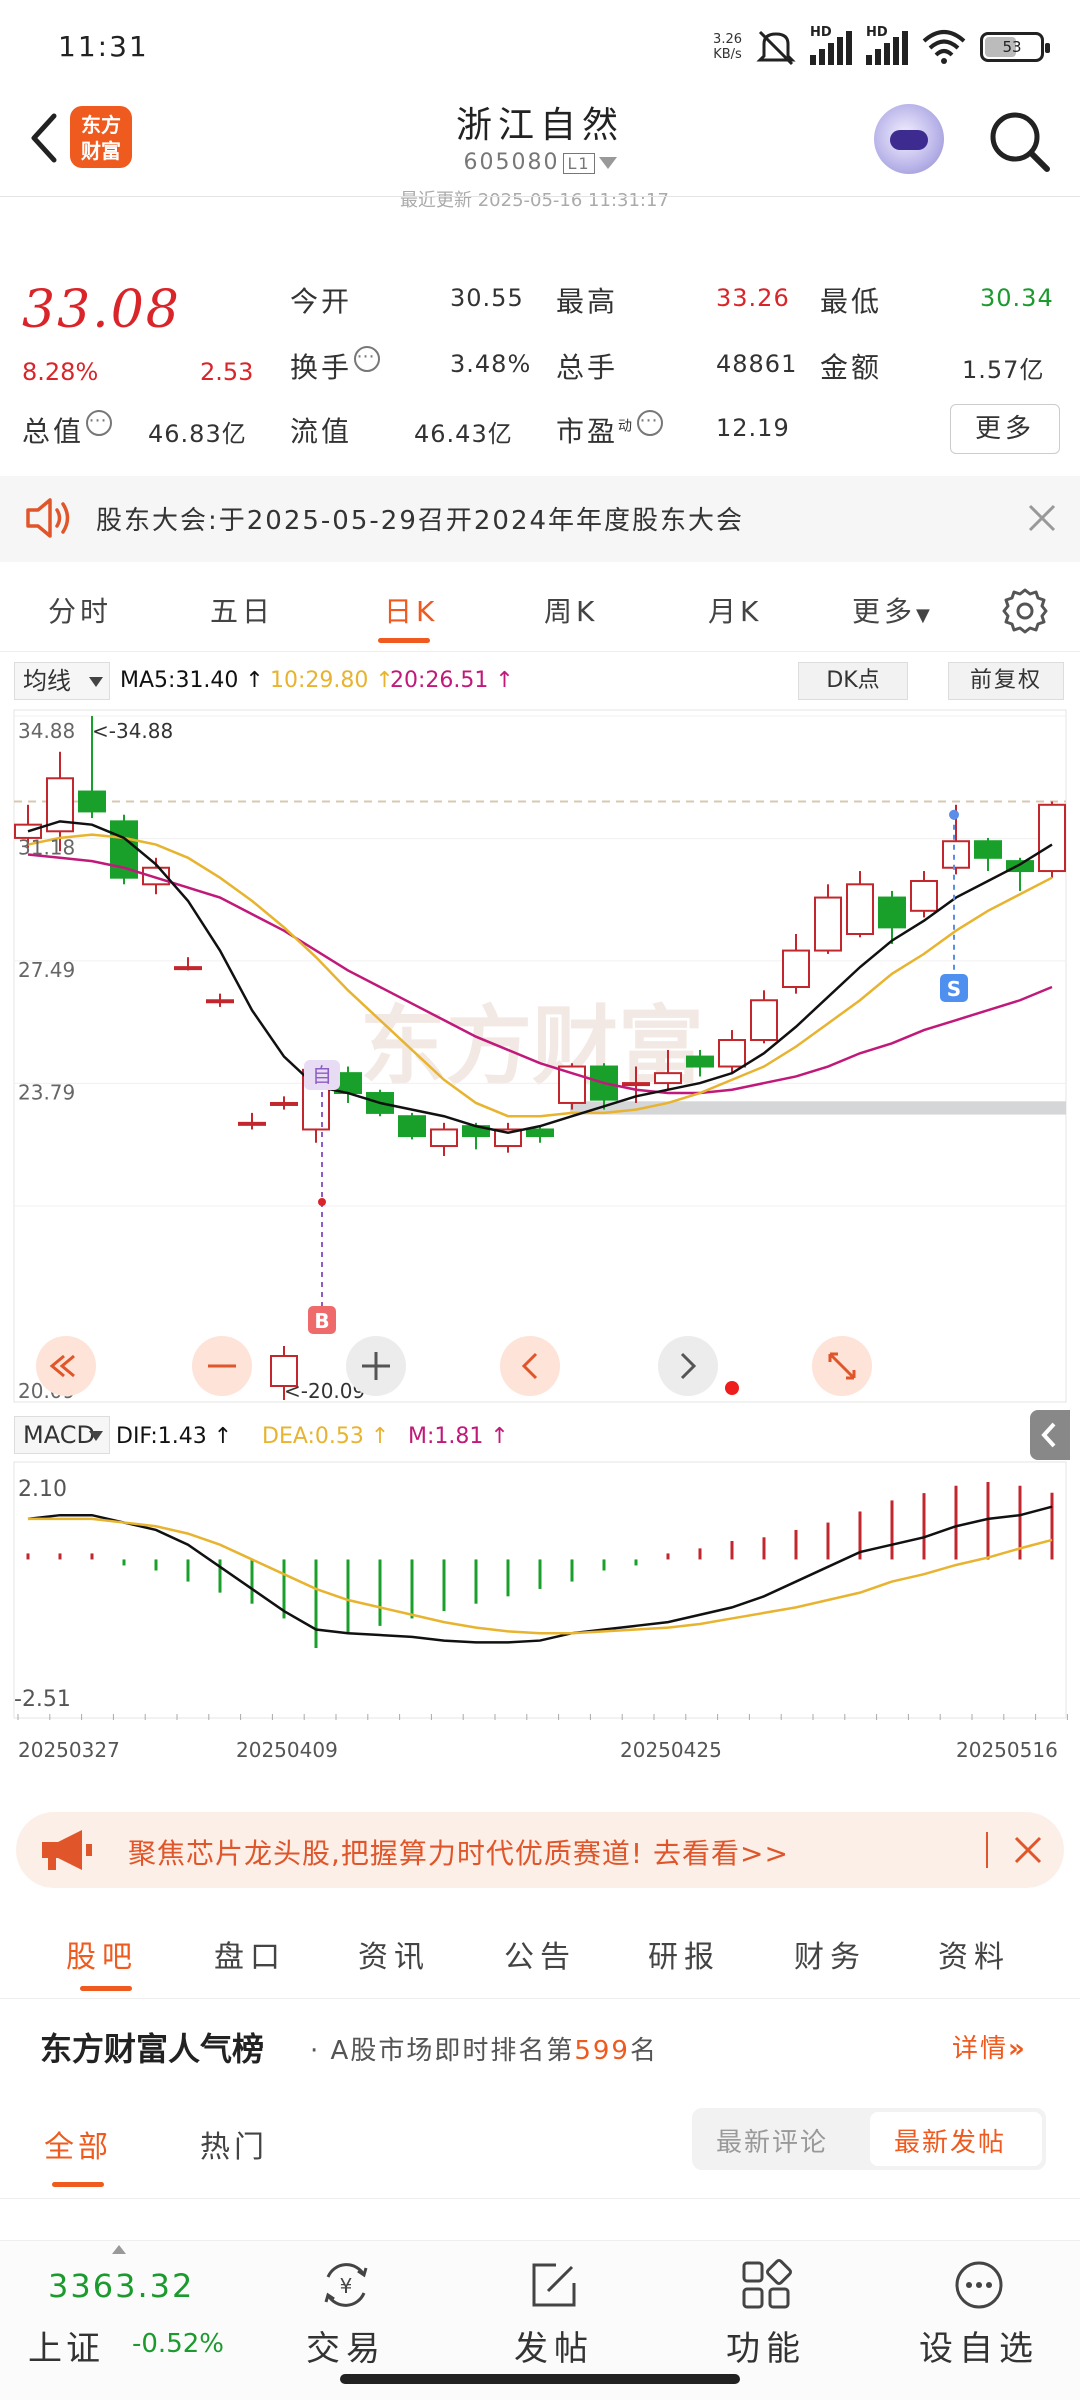 This screenshot has width=1080, height=2400. What do you see at coordinates (192, 680) in the screenshot?
I see `ma5-value: MA5:31.40 ↑` at bounding box center [192, 680].